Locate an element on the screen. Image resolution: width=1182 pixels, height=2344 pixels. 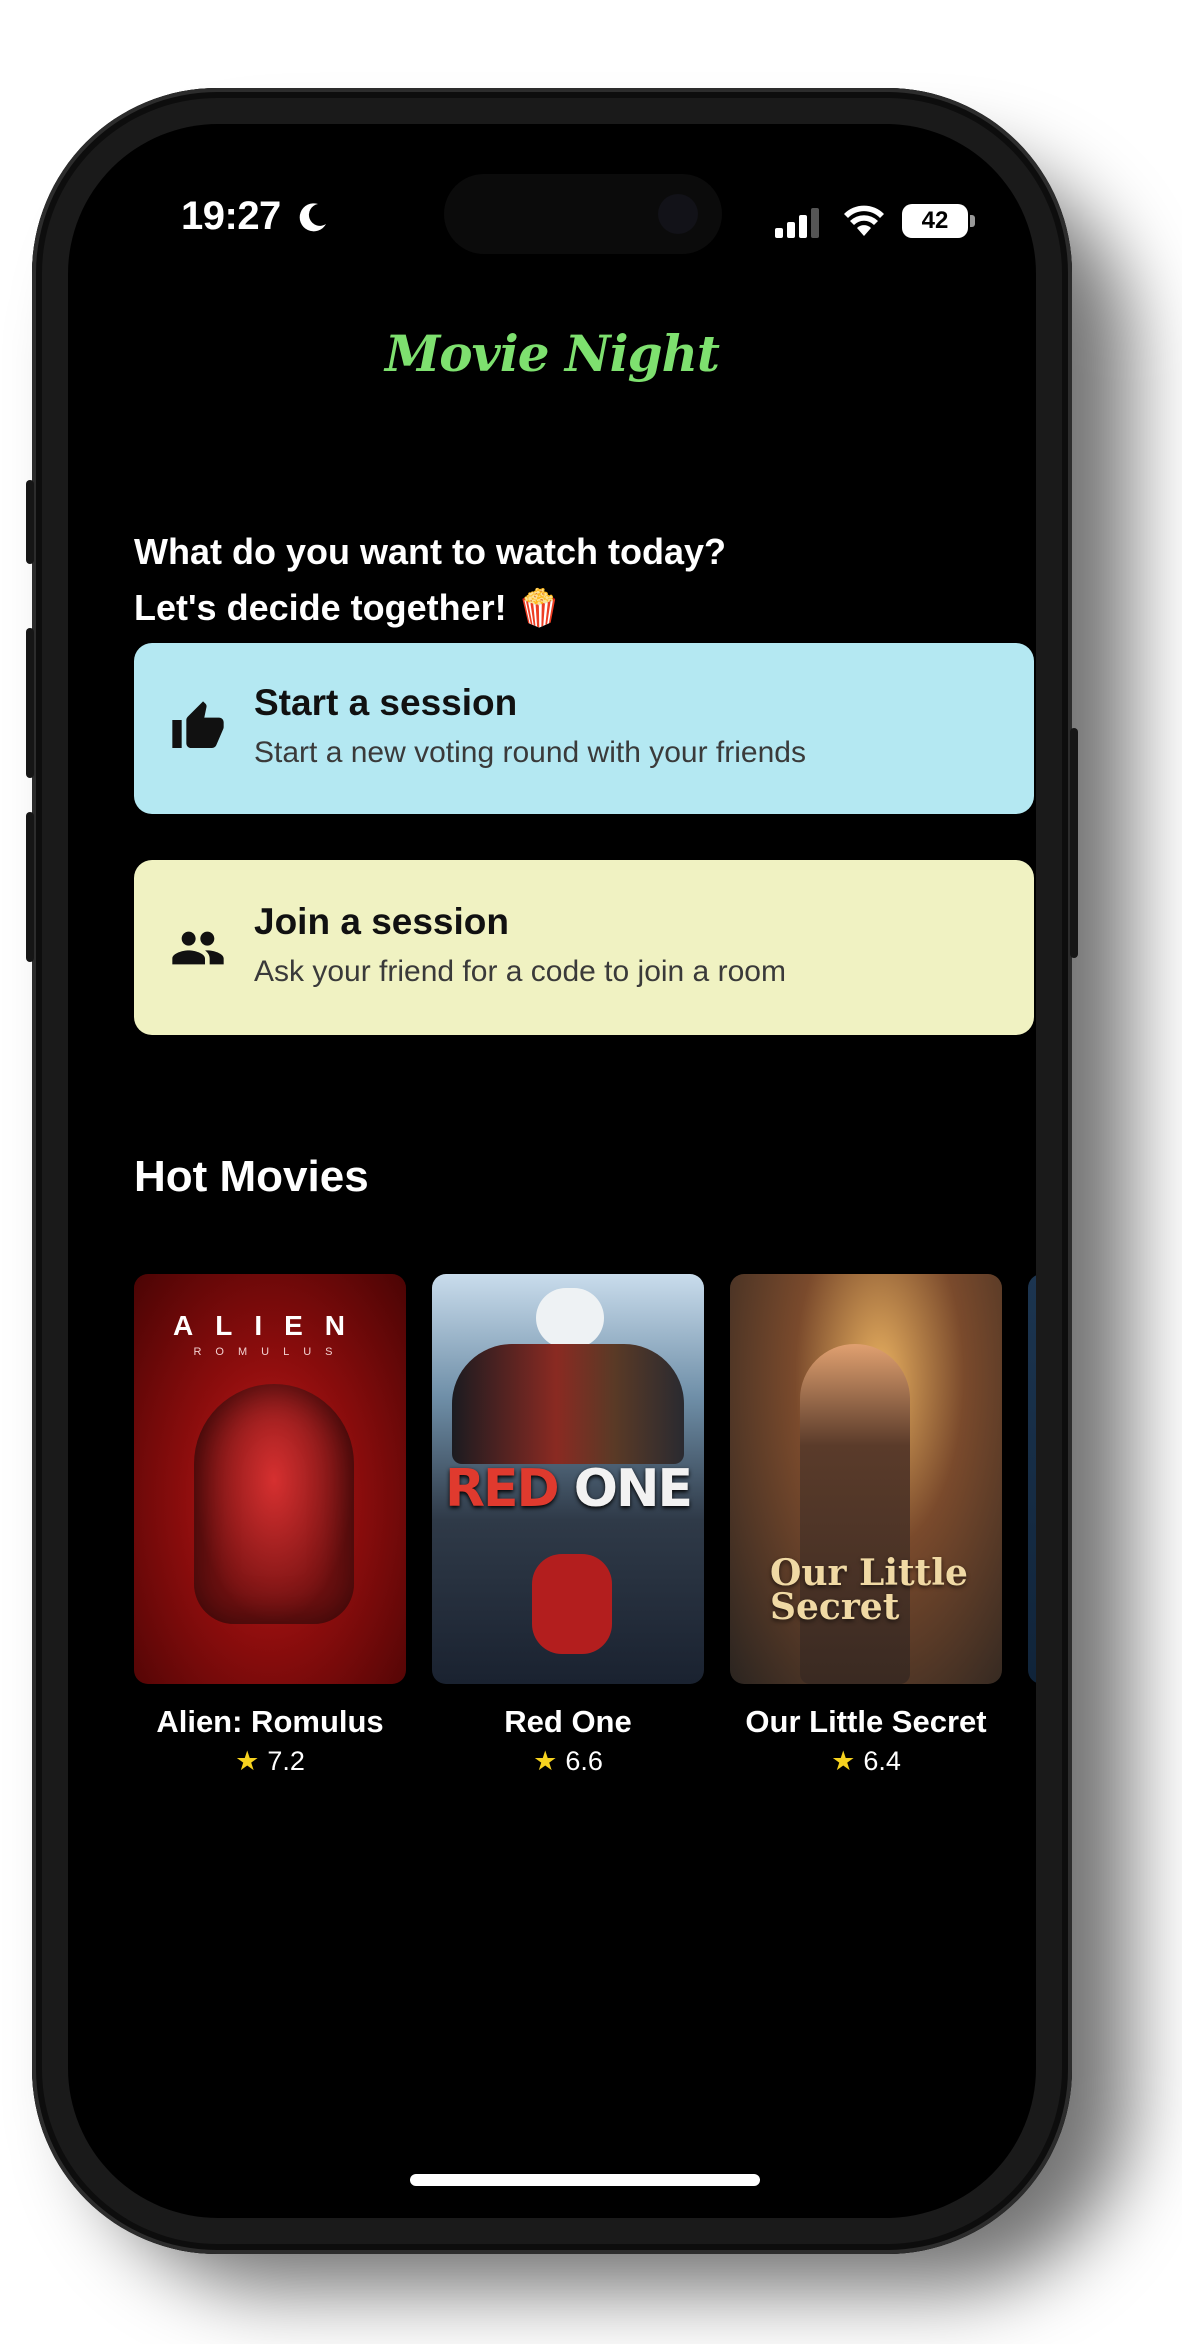
intro-line-1: What do you want to watch today? is located at coordinates (430, 551).